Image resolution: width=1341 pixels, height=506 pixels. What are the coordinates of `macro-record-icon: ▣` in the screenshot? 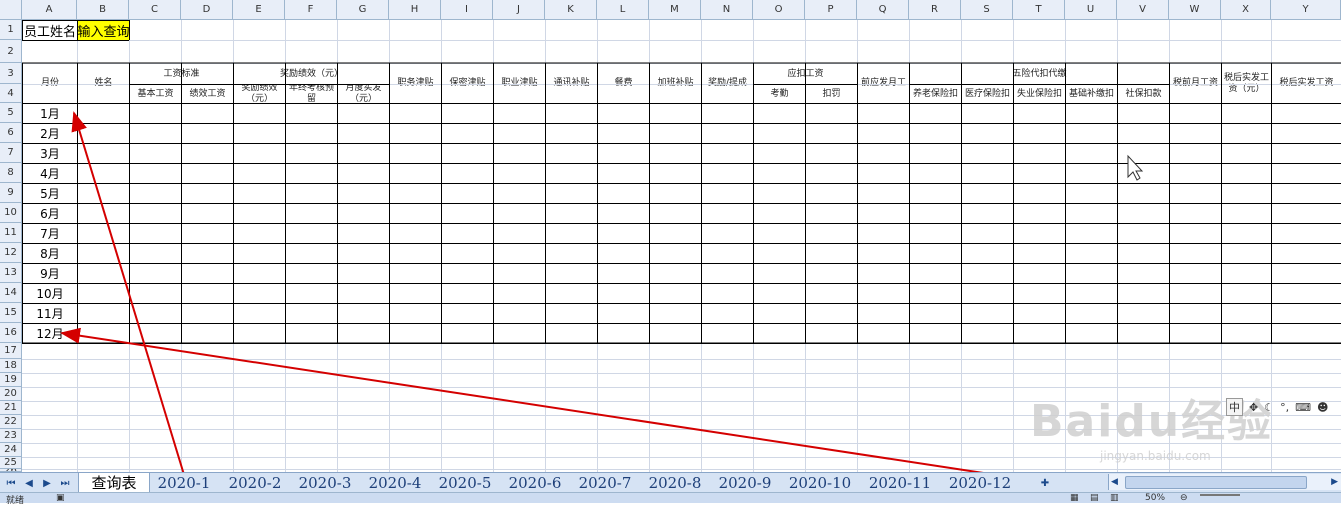 It's located at (60, 498).